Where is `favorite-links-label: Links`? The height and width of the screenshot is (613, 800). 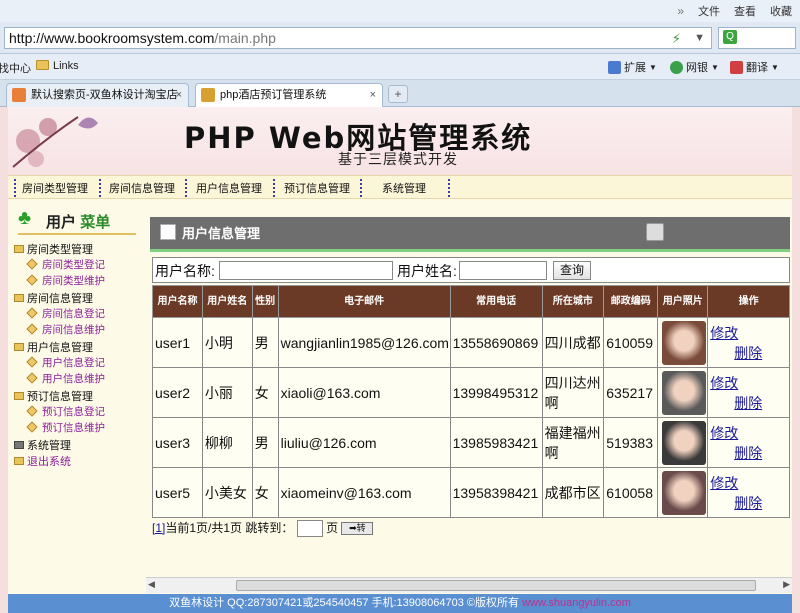 favorite-links-label: Links is located at coordinates (66, 66).